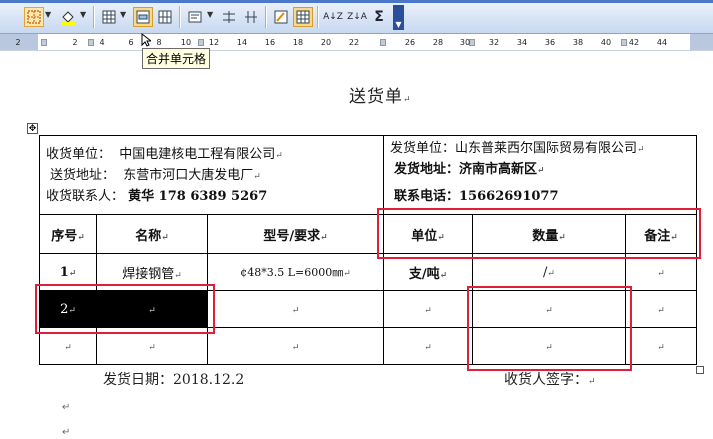 The height and width of the screenshot is (439, 713). I want to click on ruler-indent-marker-icon, so click(44, 42).